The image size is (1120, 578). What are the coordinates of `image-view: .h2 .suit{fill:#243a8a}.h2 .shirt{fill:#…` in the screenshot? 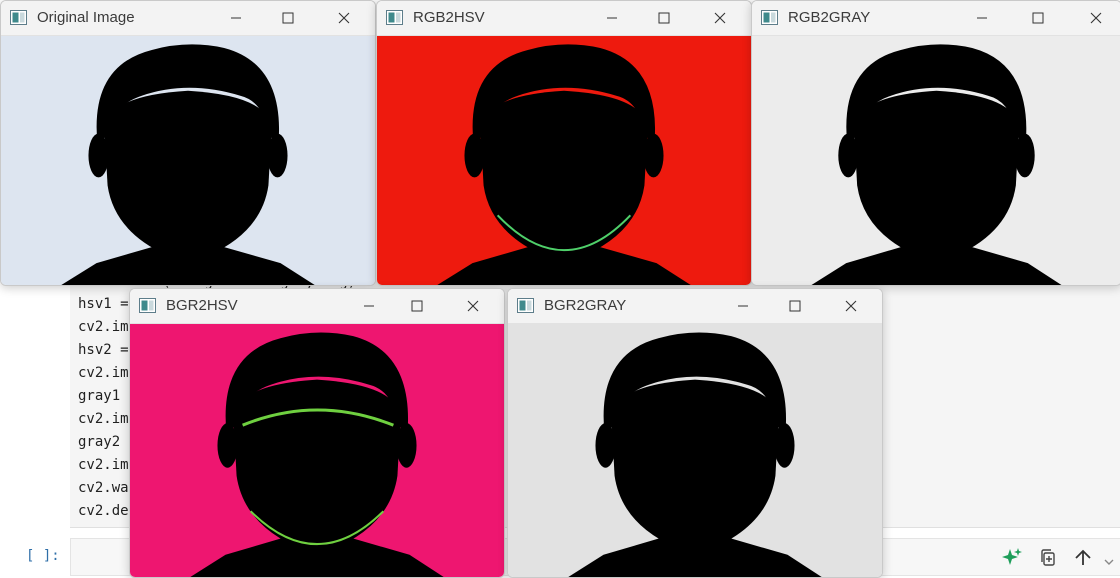 It's located at (317, 450).